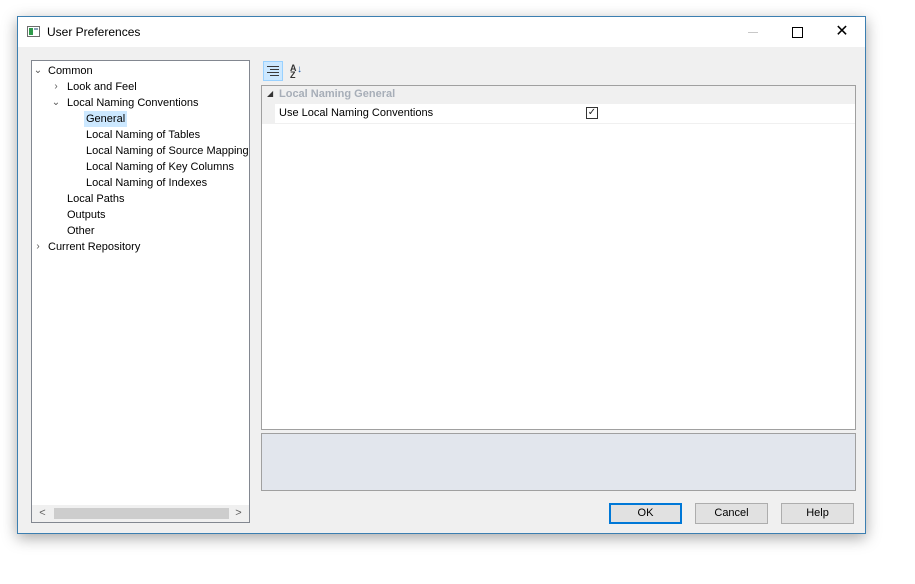 Image resolution: width=915 pixels, height=584 pixels. What do you see at coordinates (168, 151) in the screenshot?
I see `tree-item-label: Local Naming of Source Mappings` at bounding box center [168, 151].